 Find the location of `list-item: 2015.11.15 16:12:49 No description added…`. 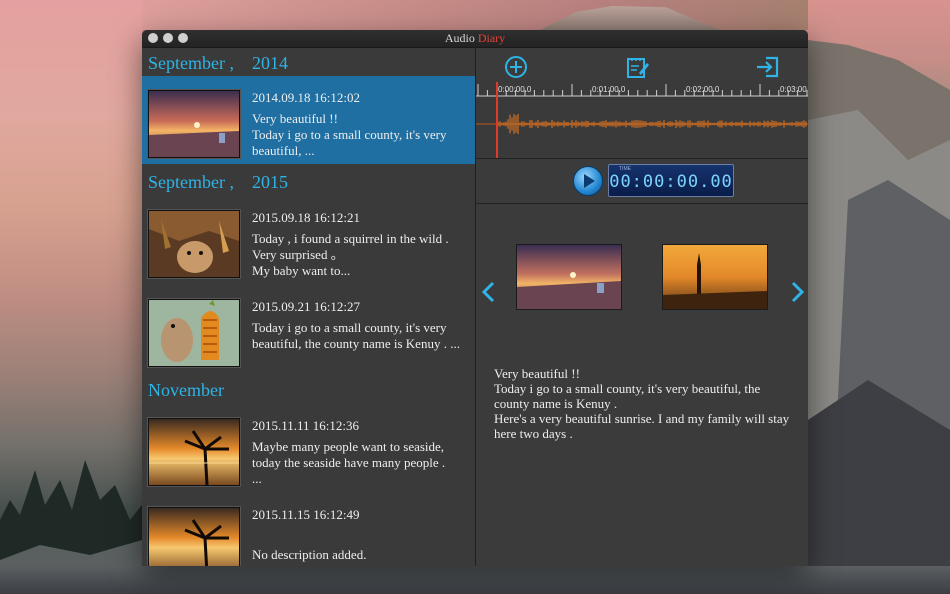

list-item: 2015.11.15 16:12:49 No description added… is located at coordinates (308, 529).